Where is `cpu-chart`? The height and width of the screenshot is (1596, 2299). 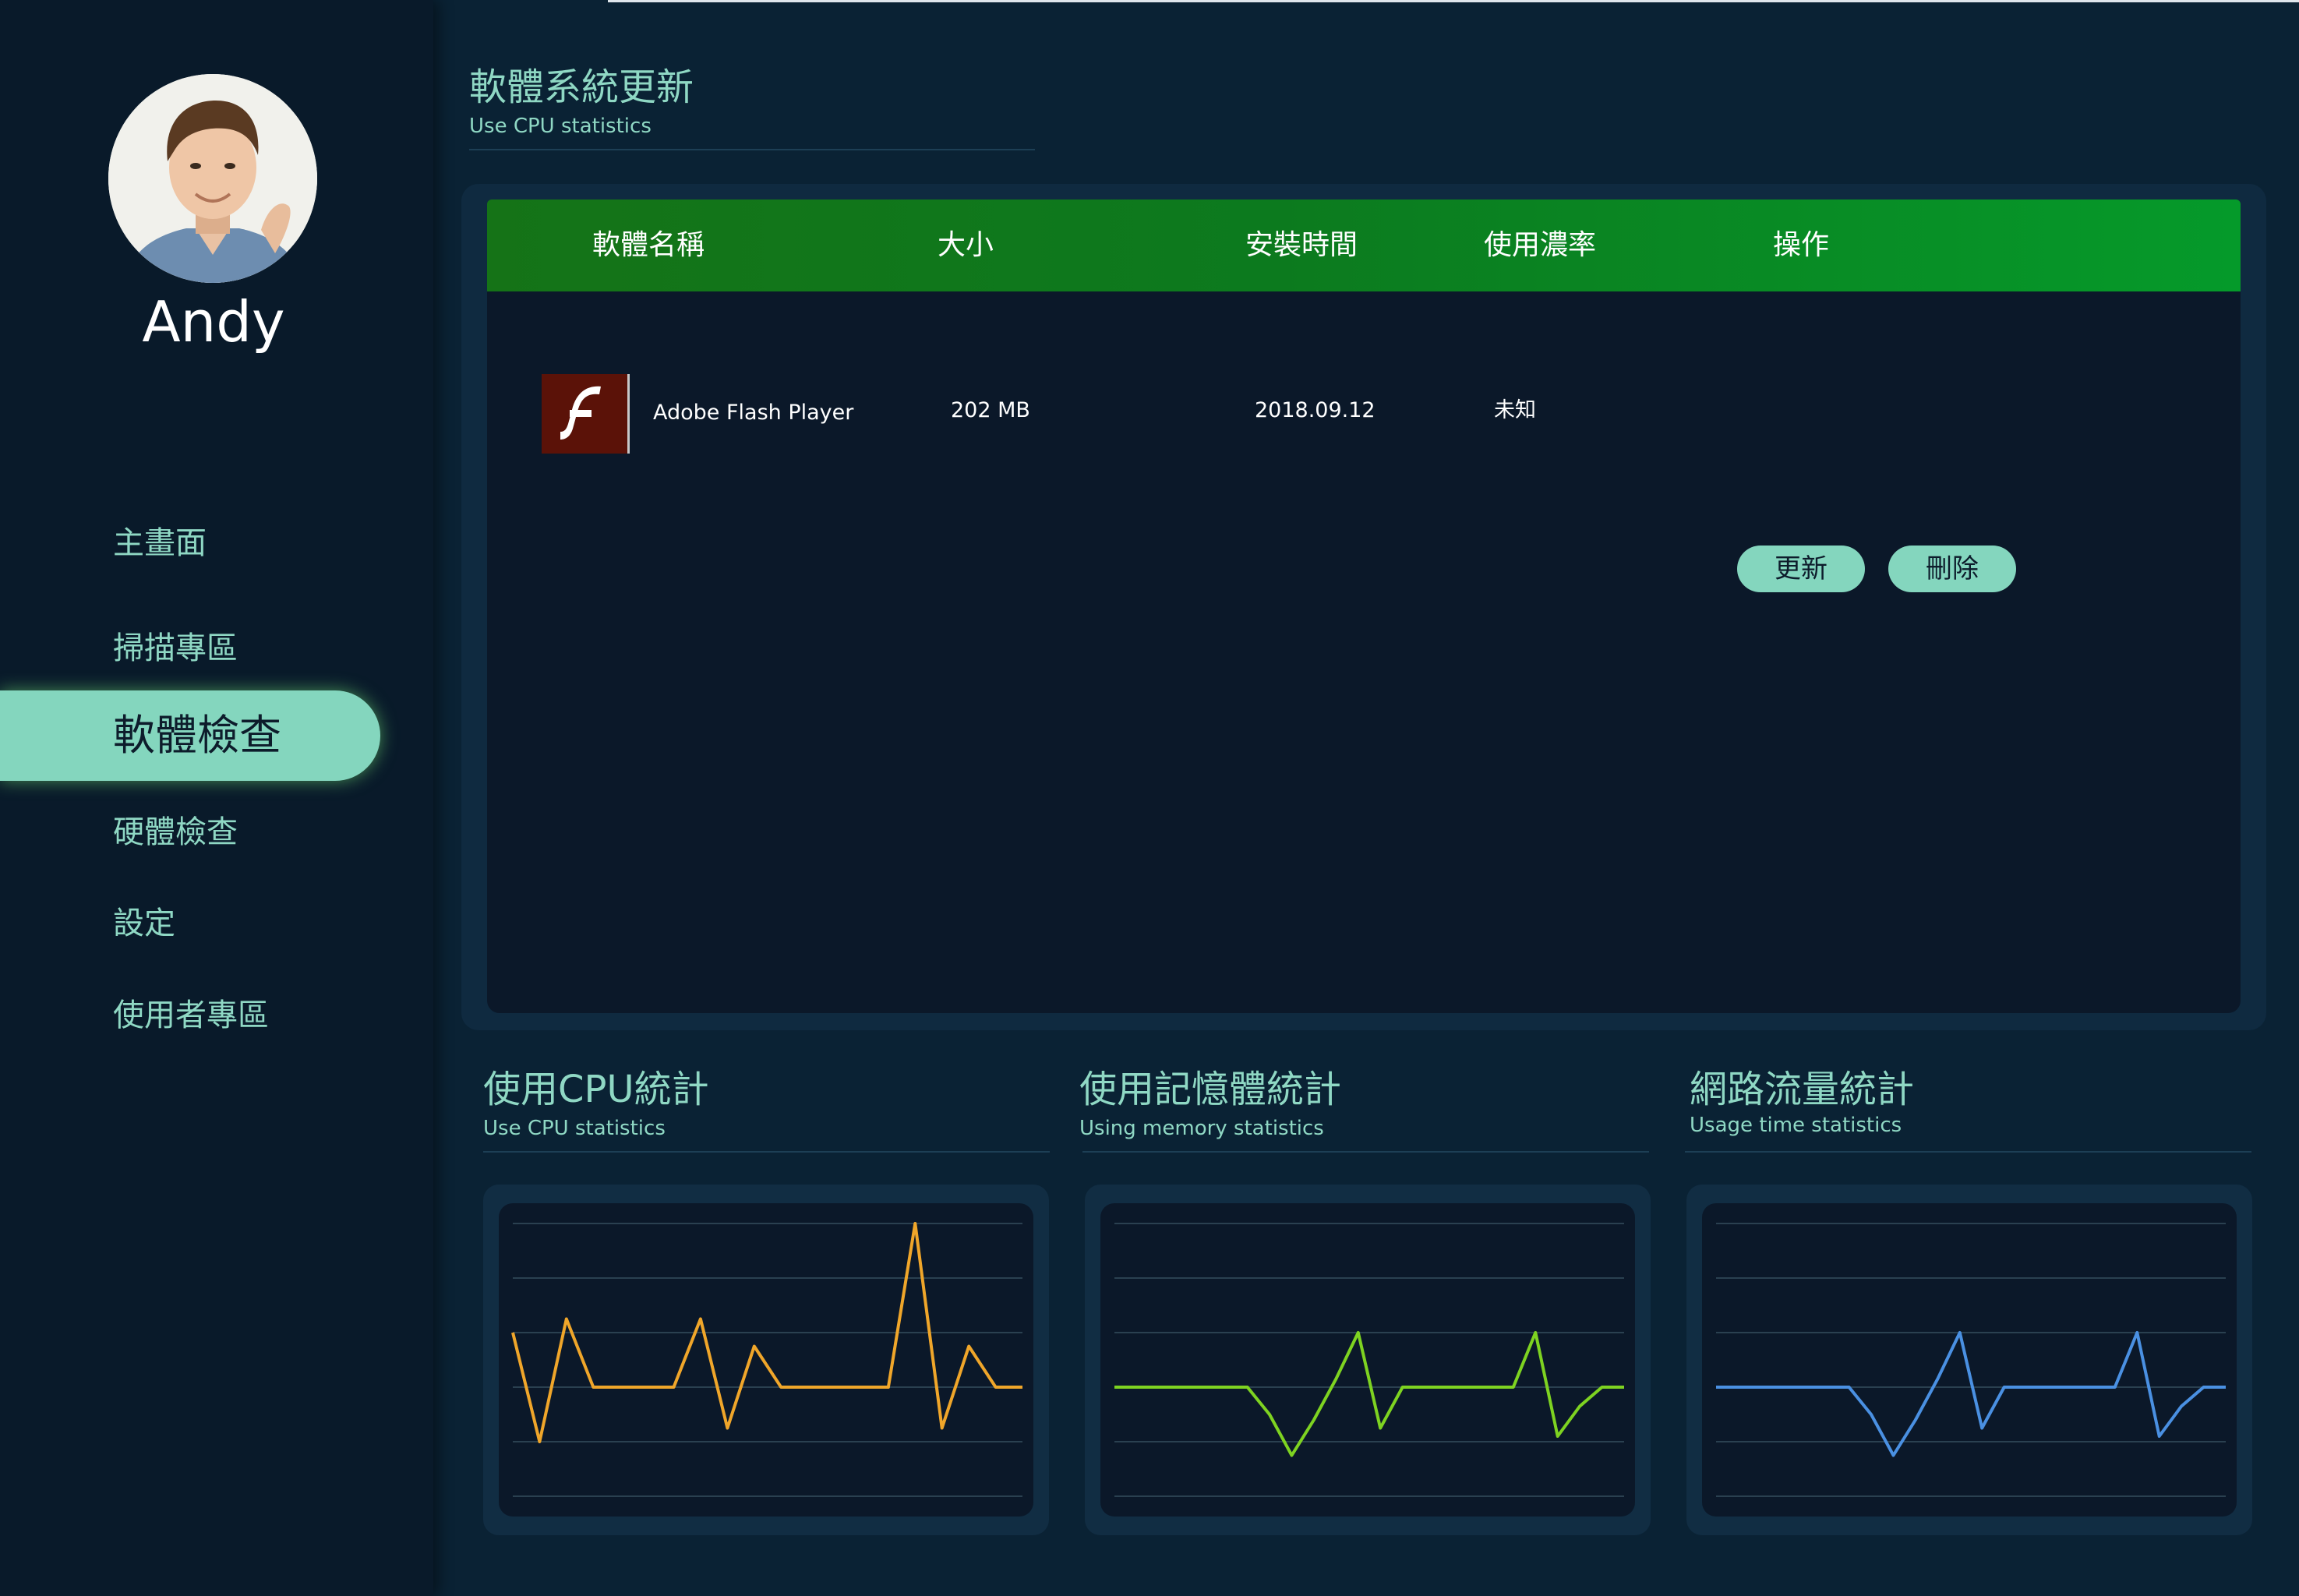
cpu-chart is located at coordinates (766, 1360).